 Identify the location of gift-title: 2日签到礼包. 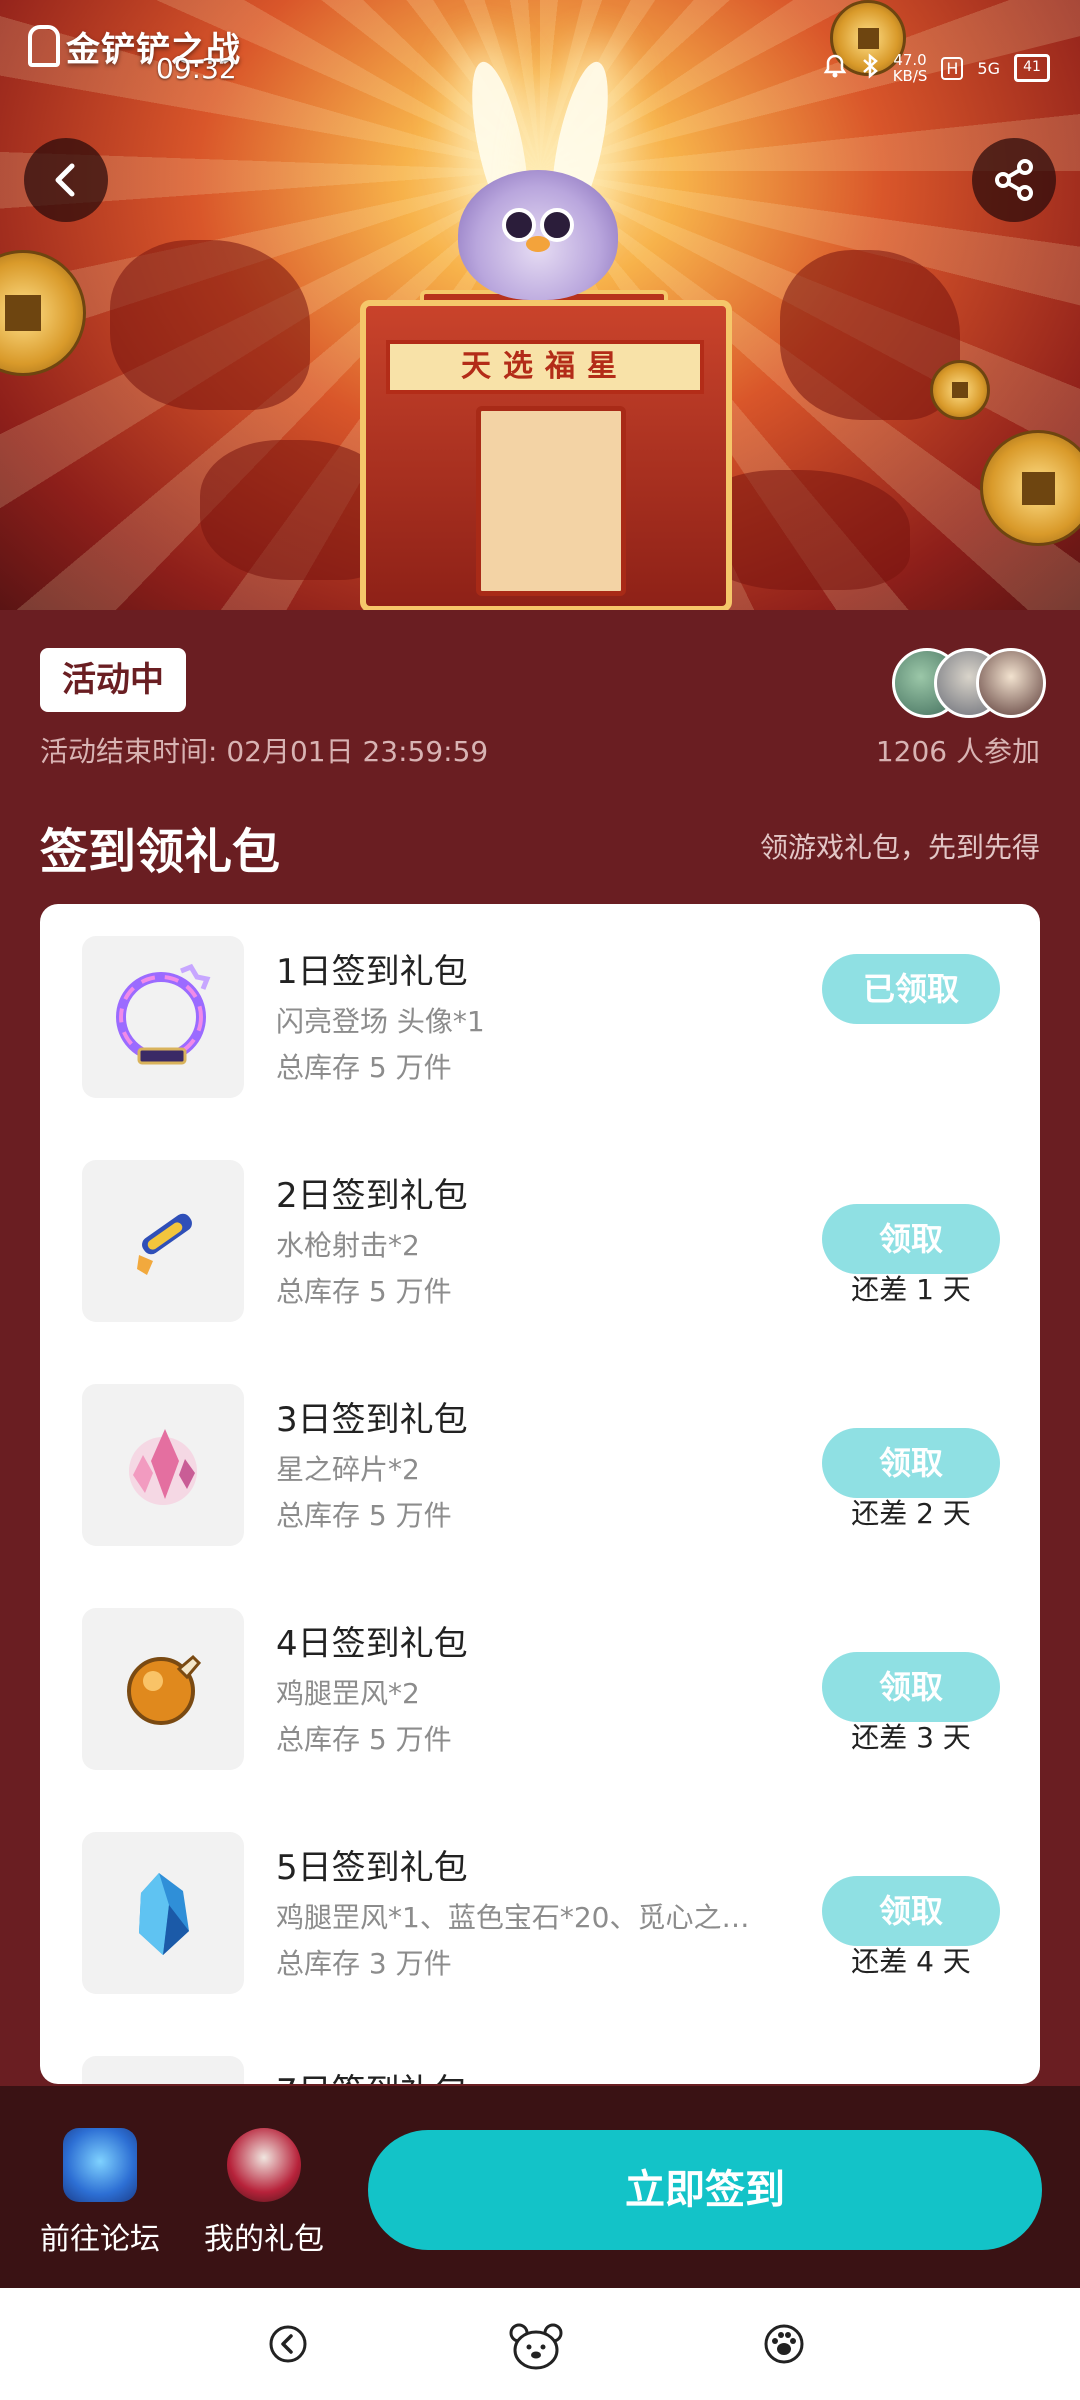
(372, 1196).